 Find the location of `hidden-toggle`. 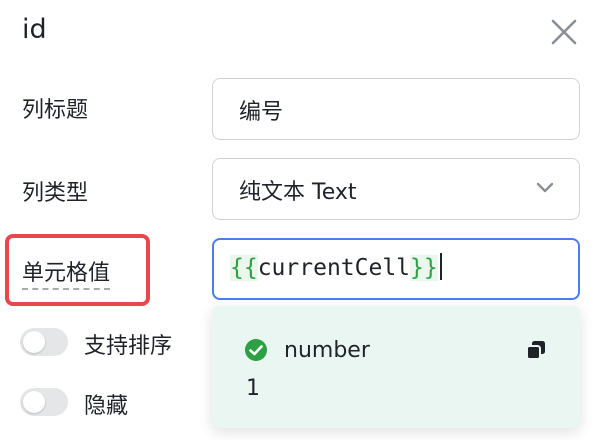

hidden-toggle is located at coordinates (44, 402).